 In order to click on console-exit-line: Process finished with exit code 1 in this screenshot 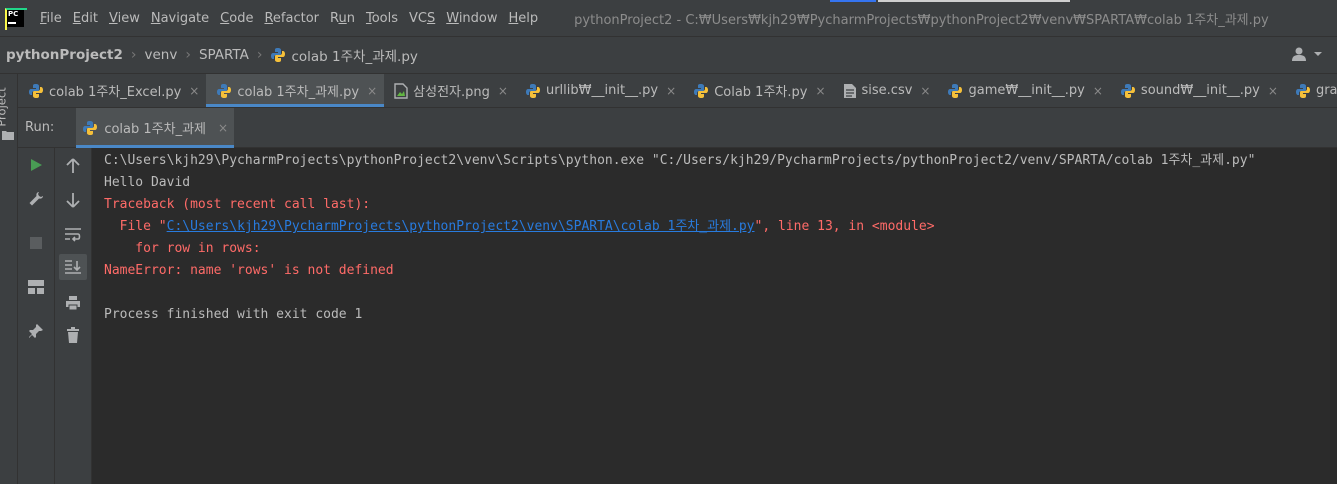, I will do `click(233, 314)`.